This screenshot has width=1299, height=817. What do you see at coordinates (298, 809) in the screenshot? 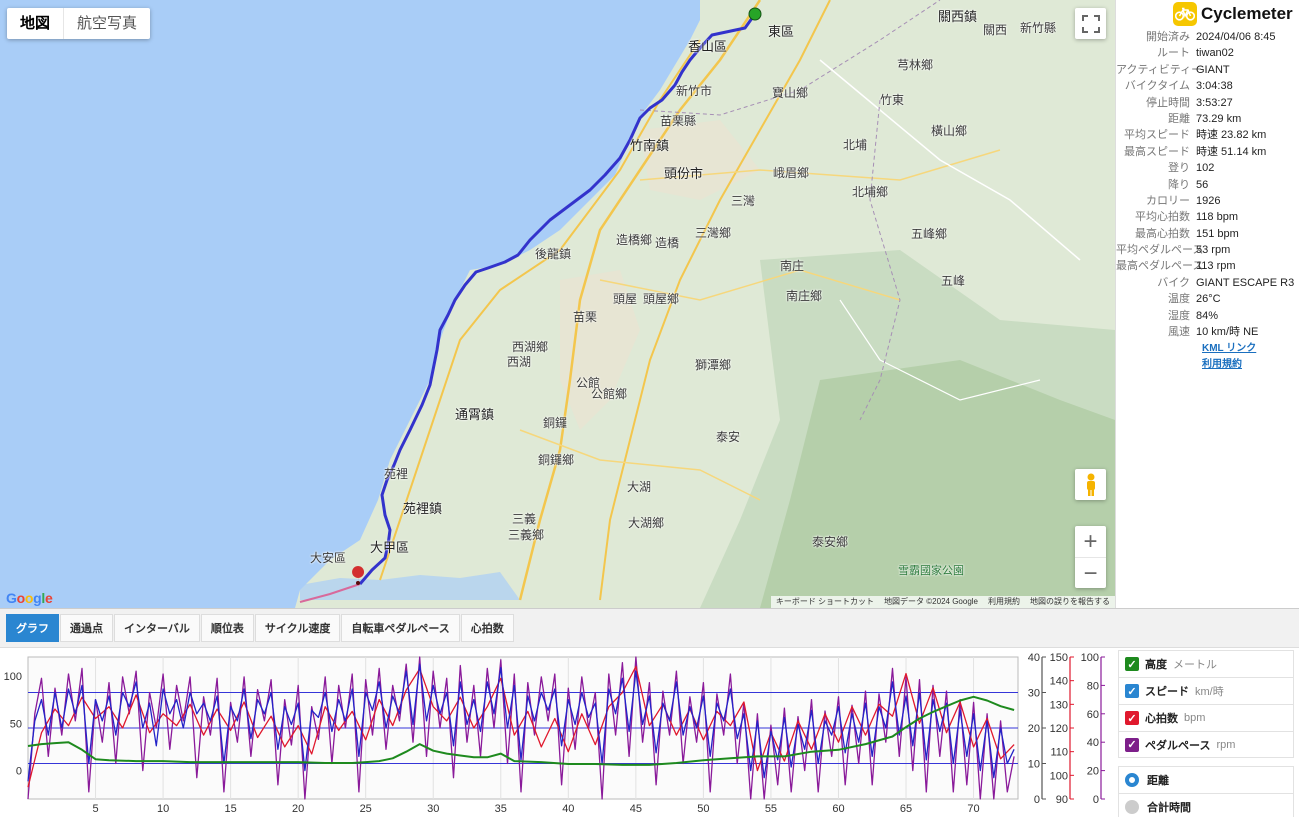
I see `x-tick-label: 20` at bounding box center [298, 809].